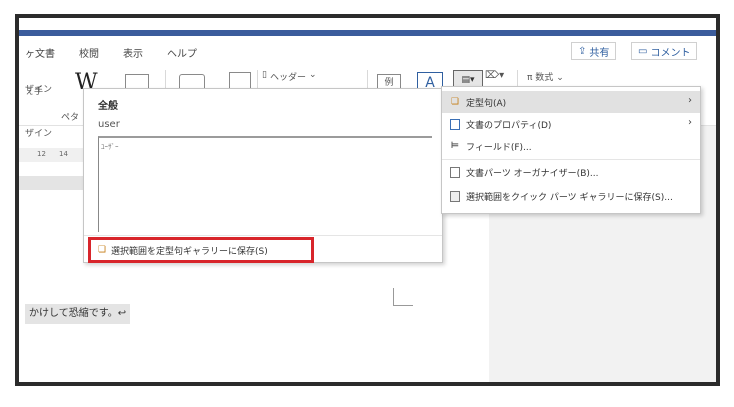  Describe the element at coordinates (643, 51) in the screenshot. I see `comment-icon: ▭` at that location.